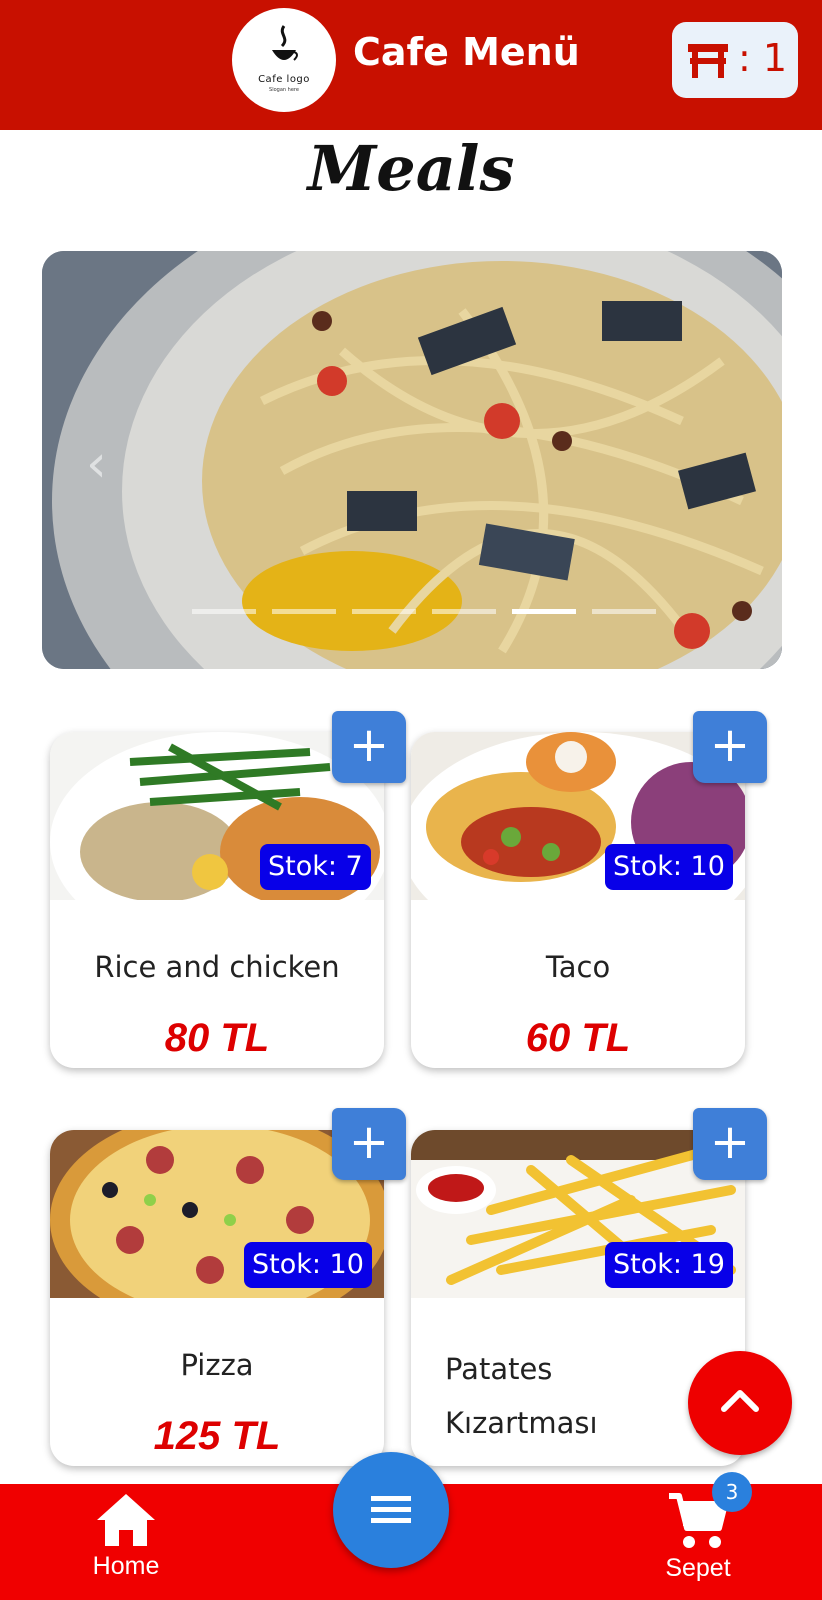  Describe the element at coordinates (763, 58) in the screenshot. I see `table-number: : 1` at that location.